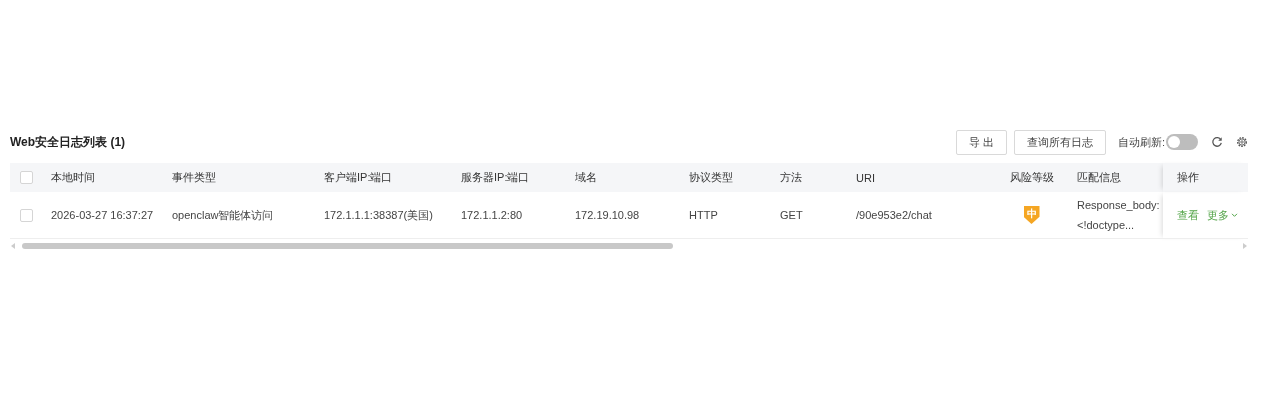 The width and height of the screenshot is (1267, 411). Describe the element at coordinates (238, 177) in the screenshot. I see `column-header: 事件类型` at that location.